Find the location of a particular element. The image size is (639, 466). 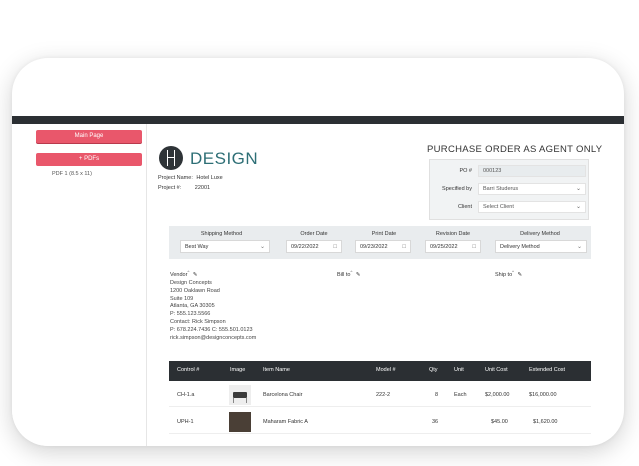

delivery-method-header: Delivery Method is located at coordinates (540, 234).